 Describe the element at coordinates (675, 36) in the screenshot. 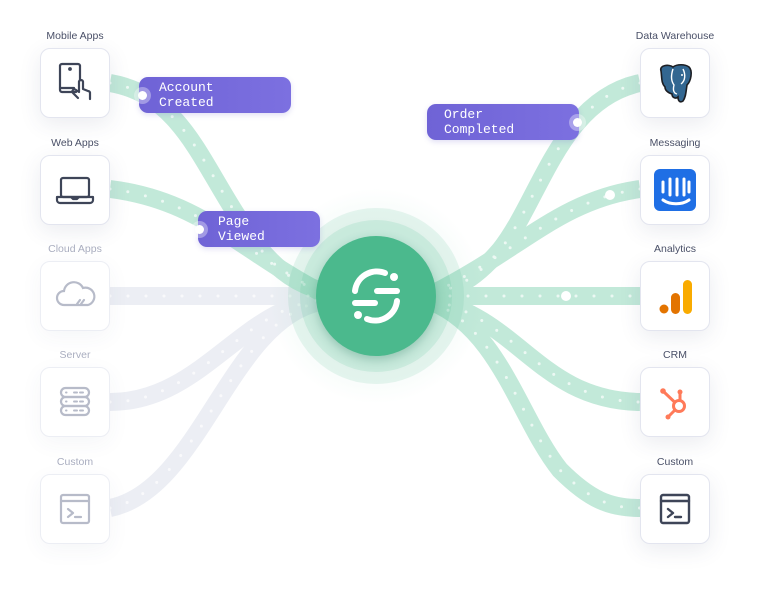

I see `destination-label: Data Warehouse` at that location.